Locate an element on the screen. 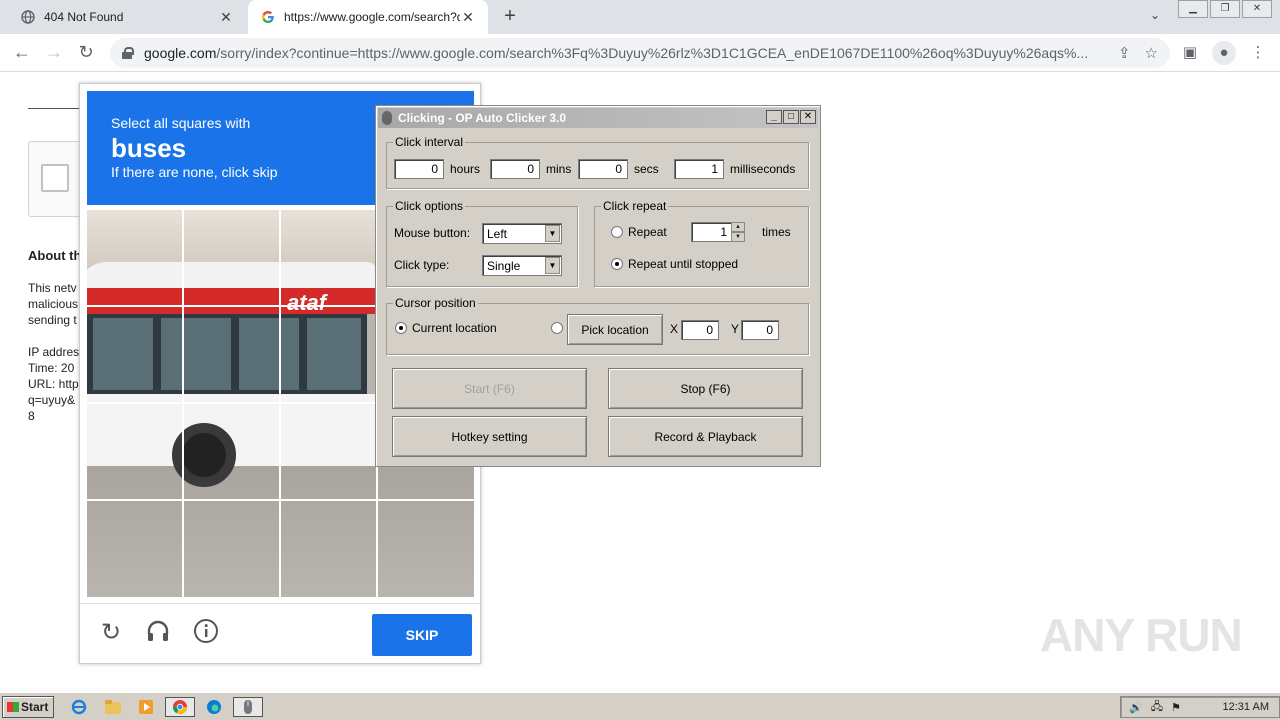  minimize-button: _ is located at coordinates (774, 117).